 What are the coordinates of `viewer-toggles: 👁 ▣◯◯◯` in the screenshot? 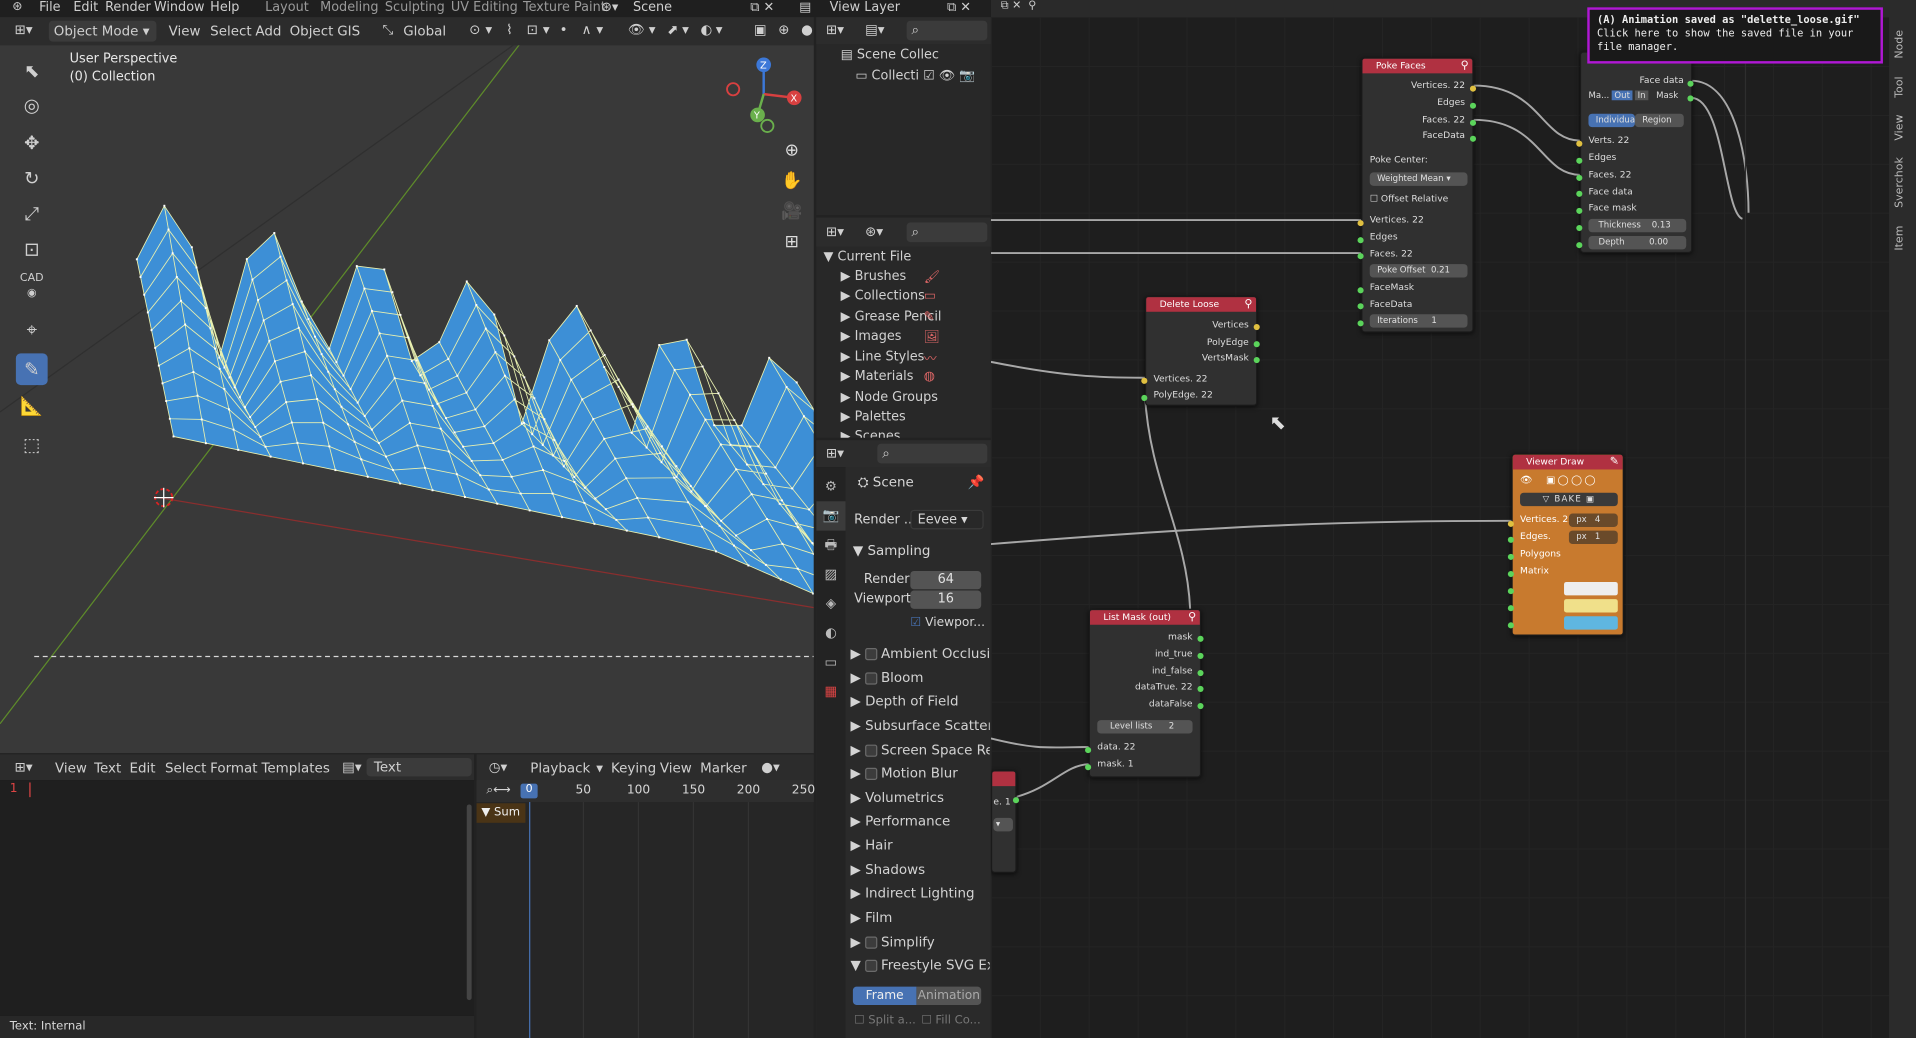 It's located at (1569, 481).